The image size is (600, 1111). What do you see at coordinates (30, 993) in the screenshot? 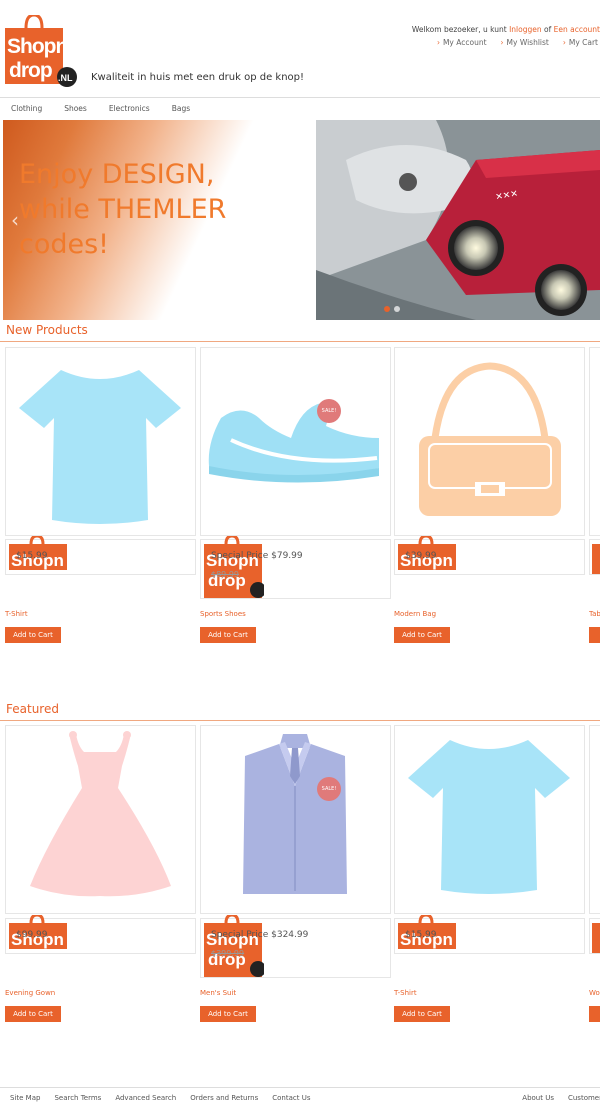
I see `product-name: Evening Gown` at bounding box center [30, 993].